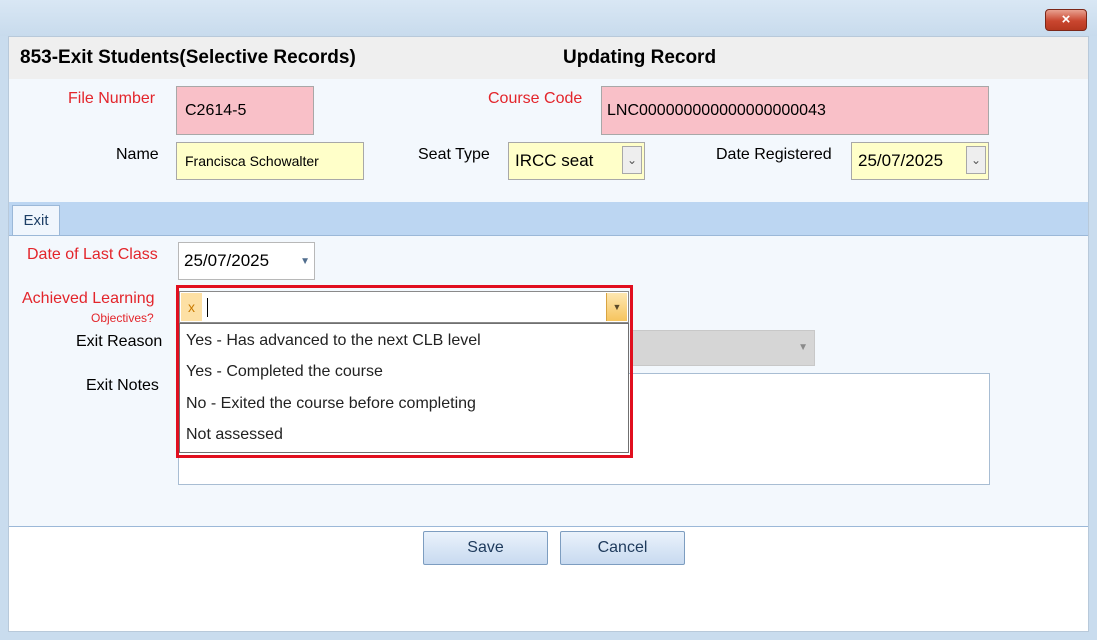 The width and height of the screenshot is (1097, 640). What do you see at coordinates (485, 548) in the screenshot?
I see `save-button: Save` at bounding box center [485, 548].